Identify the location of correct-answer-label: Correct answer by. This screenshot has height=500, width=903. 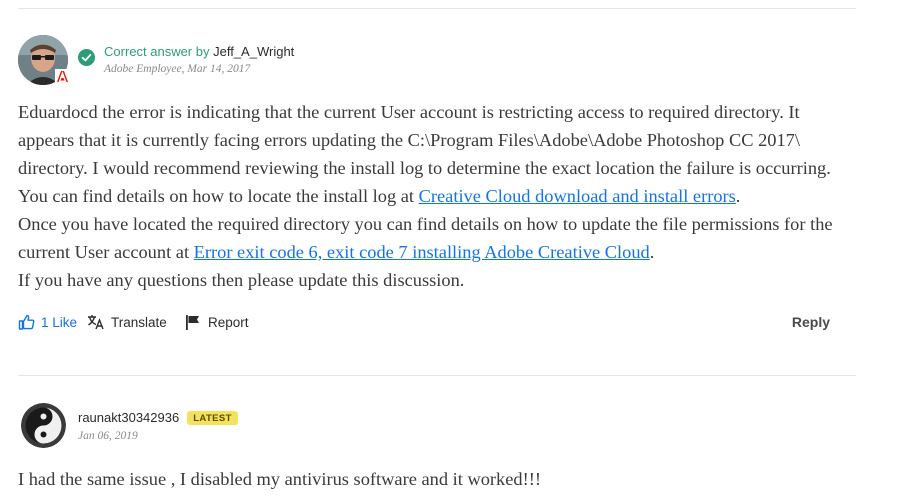
(157, 51).